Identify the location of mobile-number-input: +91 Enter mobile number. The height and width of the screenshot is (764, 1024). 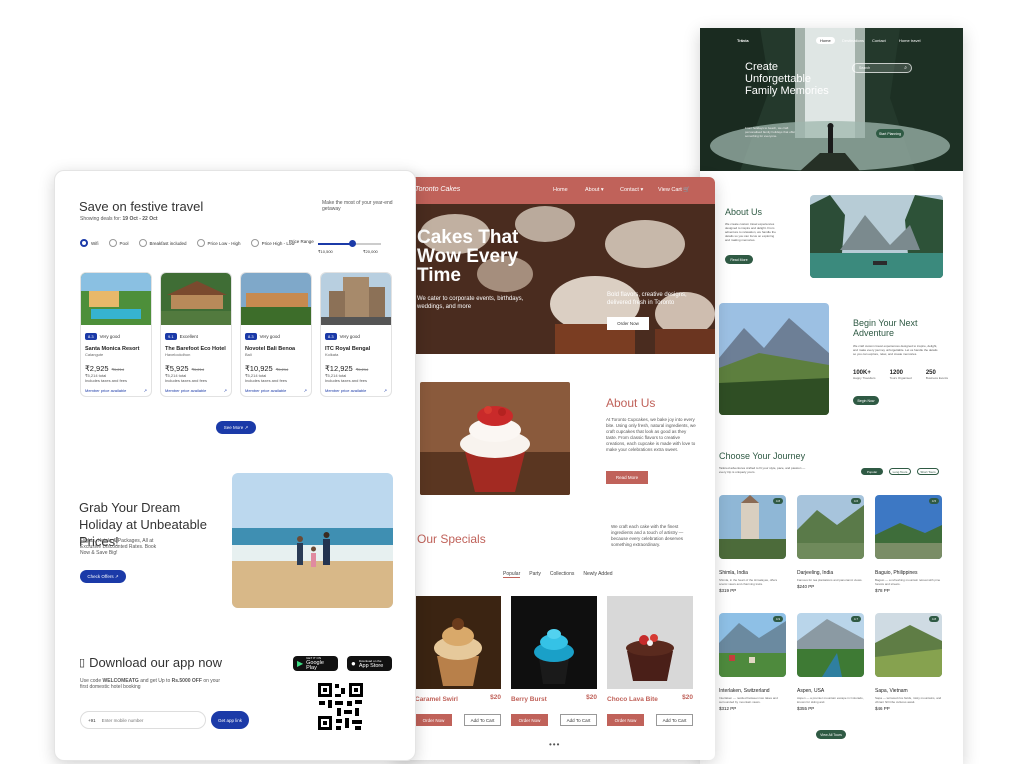
(143, 720).